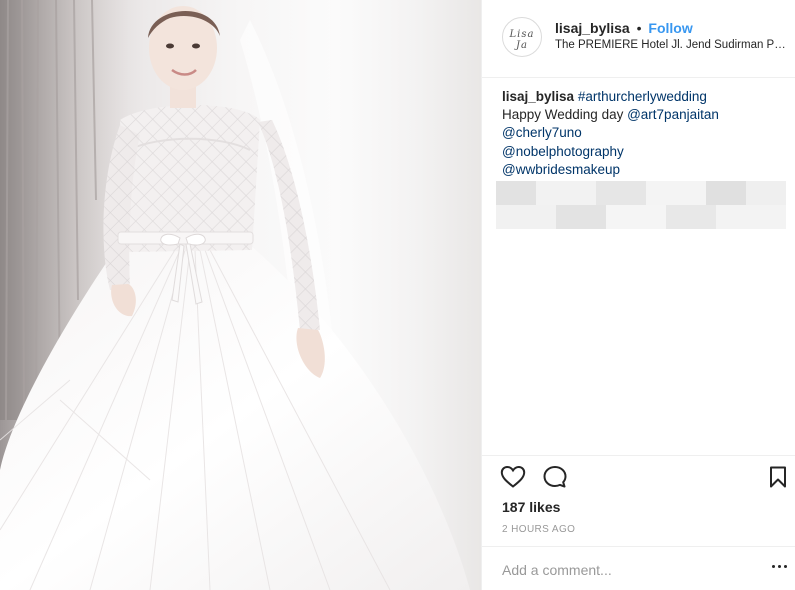 The image size is (795, 590). What do you see at coordinates (538, 96) in the screenshot?
I see `caption-username: lisaj_bylisa` at bounding box center [538, 96].